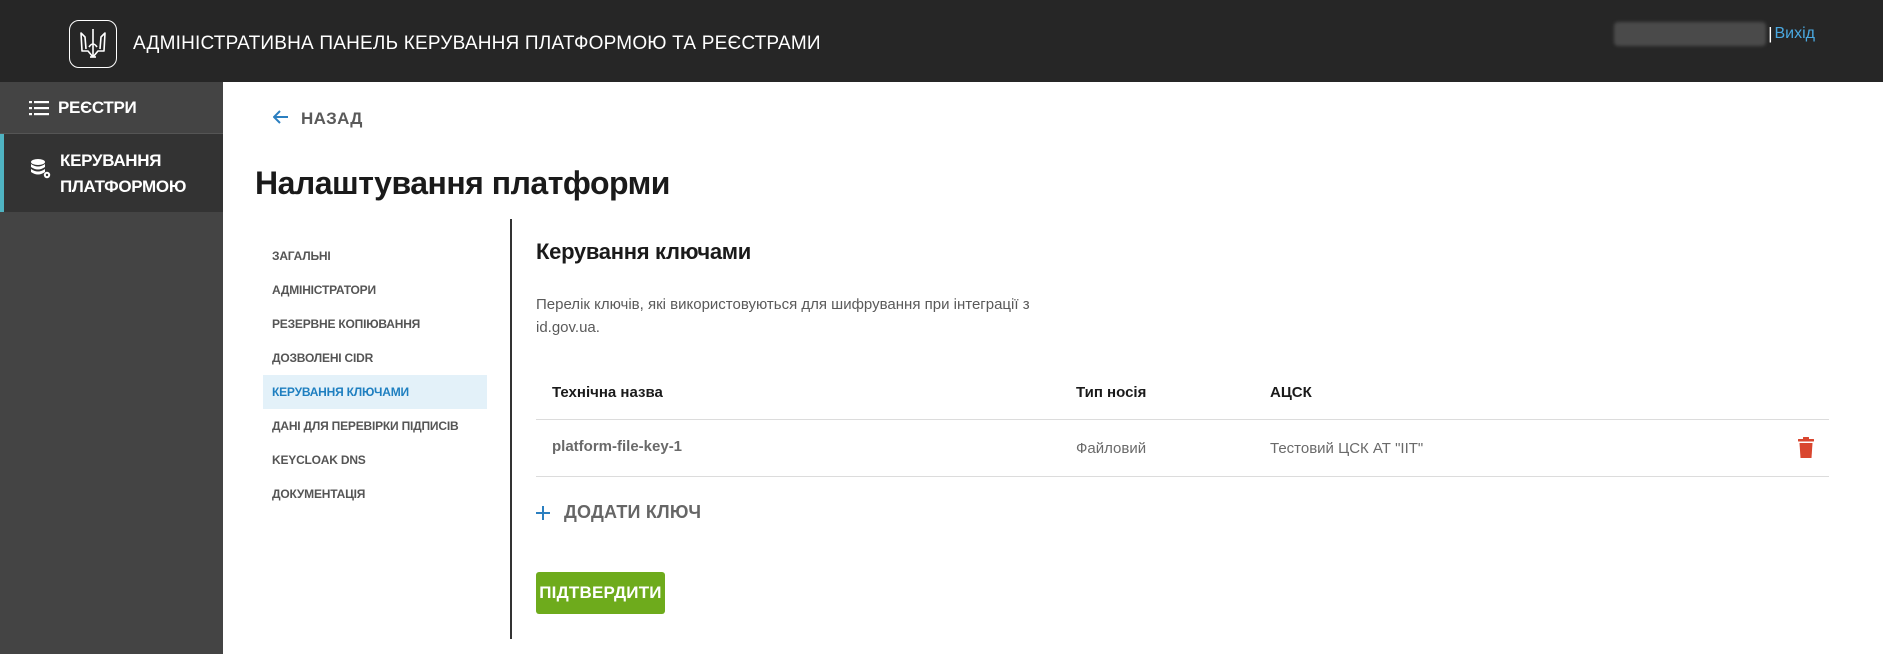  I want to click on logout-link: Вихід, so click(1795, 34).